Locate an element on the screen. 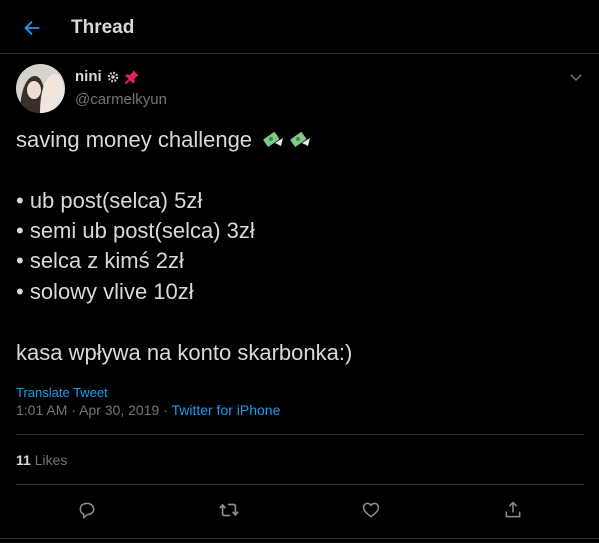  tweet-source-link: Twitter for iPhone is located at coordinates (225, 410).